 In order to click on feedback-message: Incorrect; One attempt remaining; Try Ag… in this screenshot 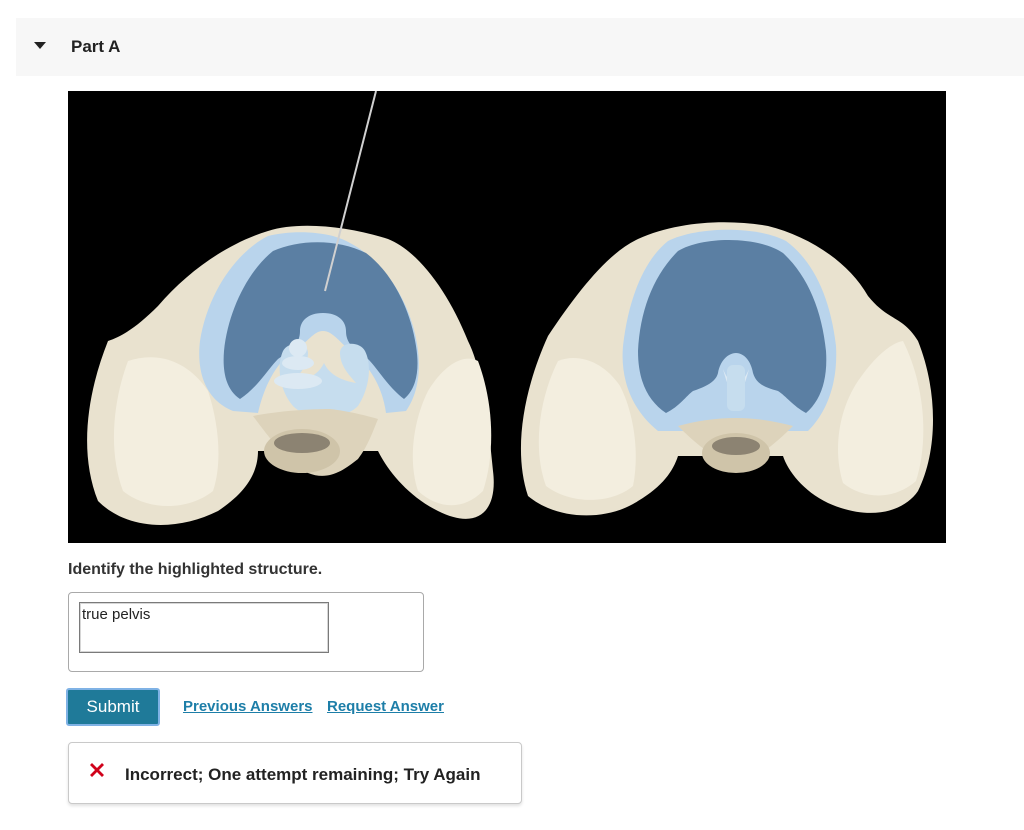, I will do `click(303, 774)`.